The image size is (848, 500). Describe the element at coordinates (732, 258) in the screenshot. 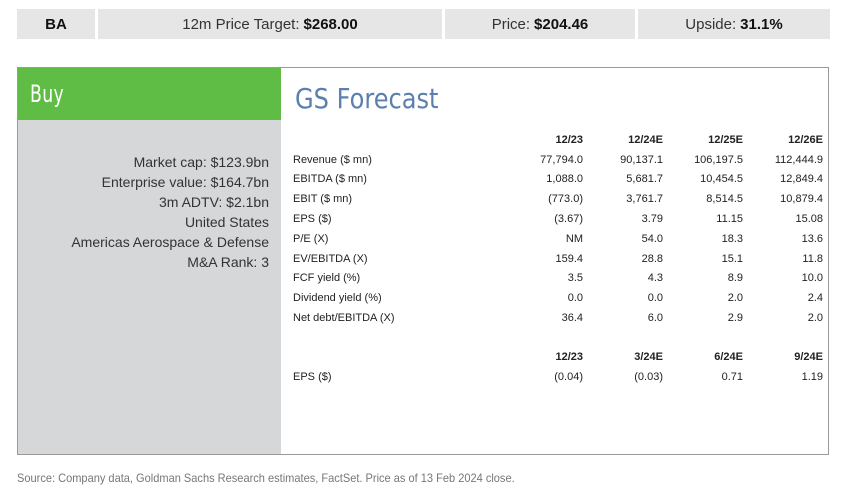

I see `table-cell: 15.1` at that location.